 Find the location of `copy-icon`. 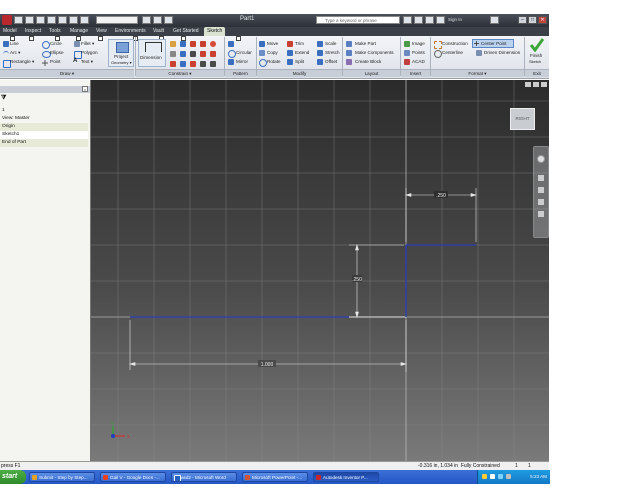

copy-icon is located at coordinates (262, 53).